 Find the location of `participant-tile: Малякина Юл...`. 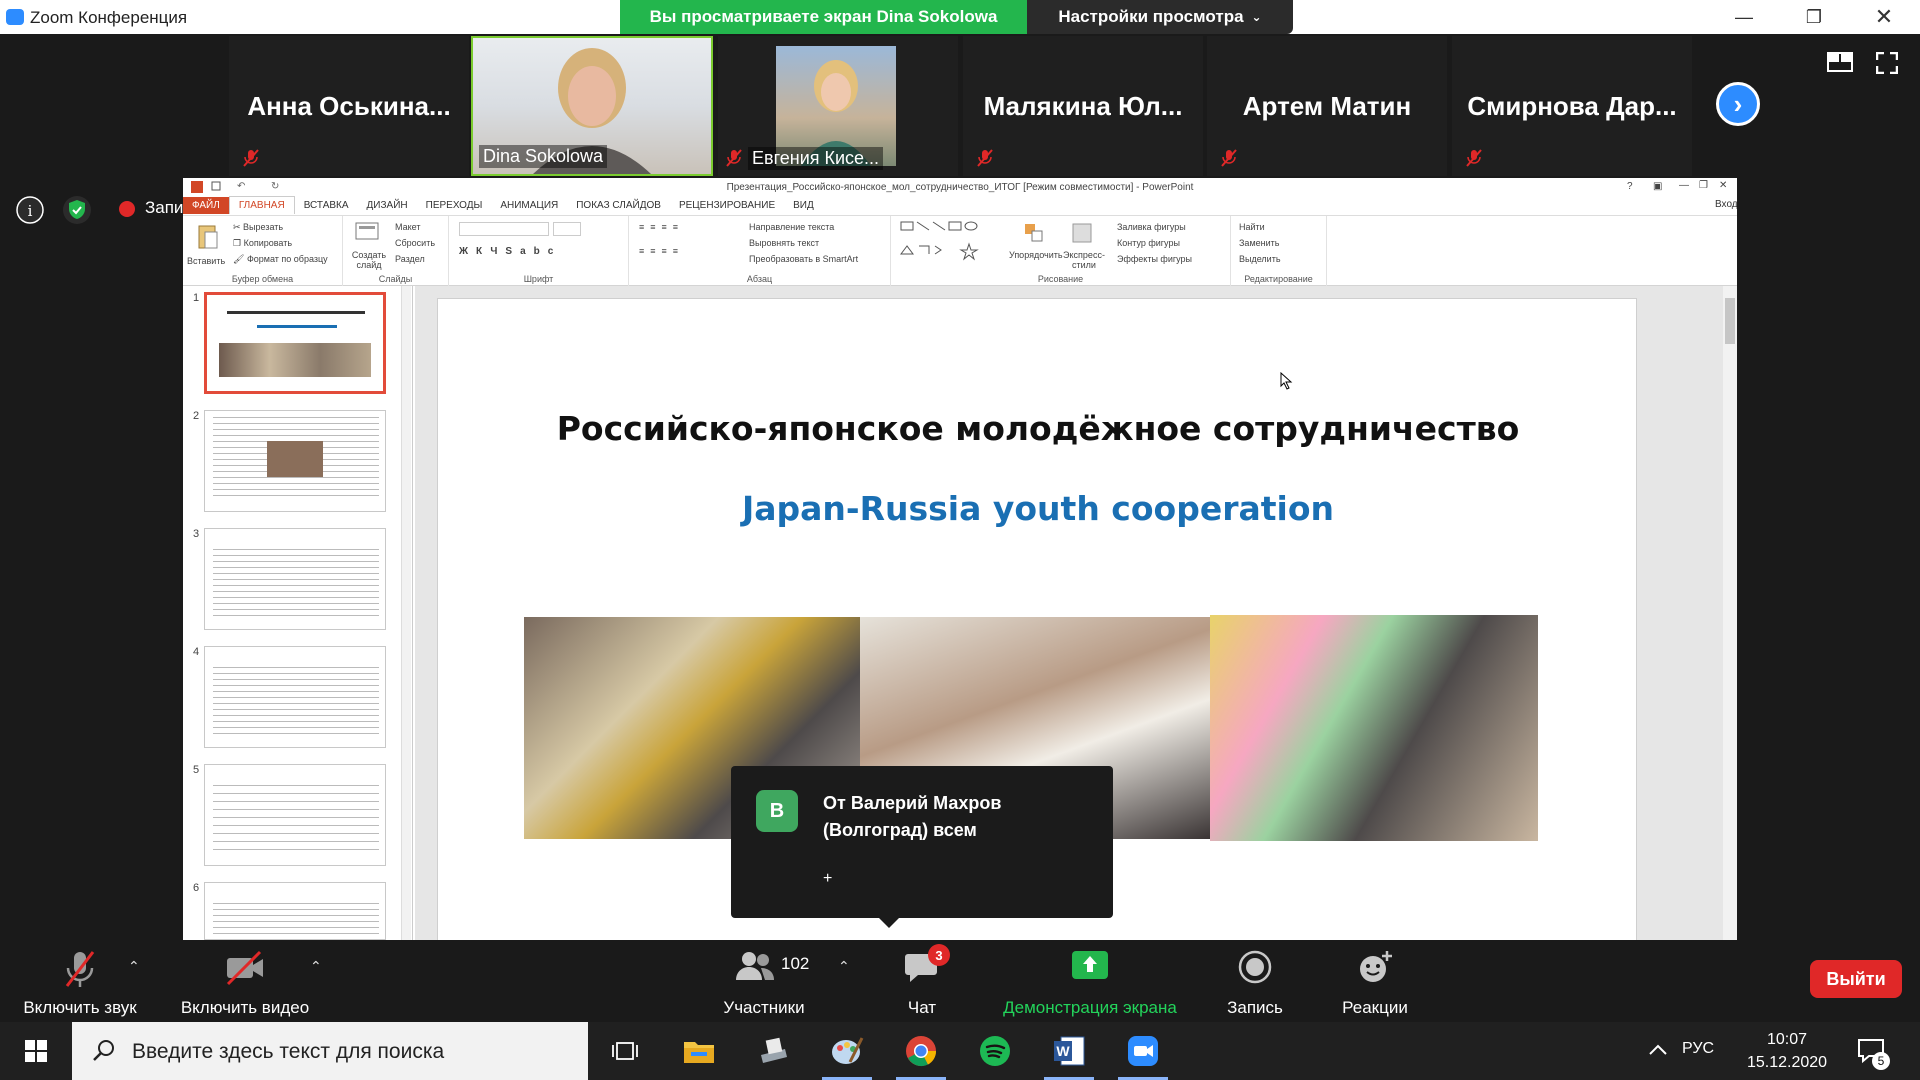

participant-tile: Малякина Юл... is located at coordinates (1083, 106).